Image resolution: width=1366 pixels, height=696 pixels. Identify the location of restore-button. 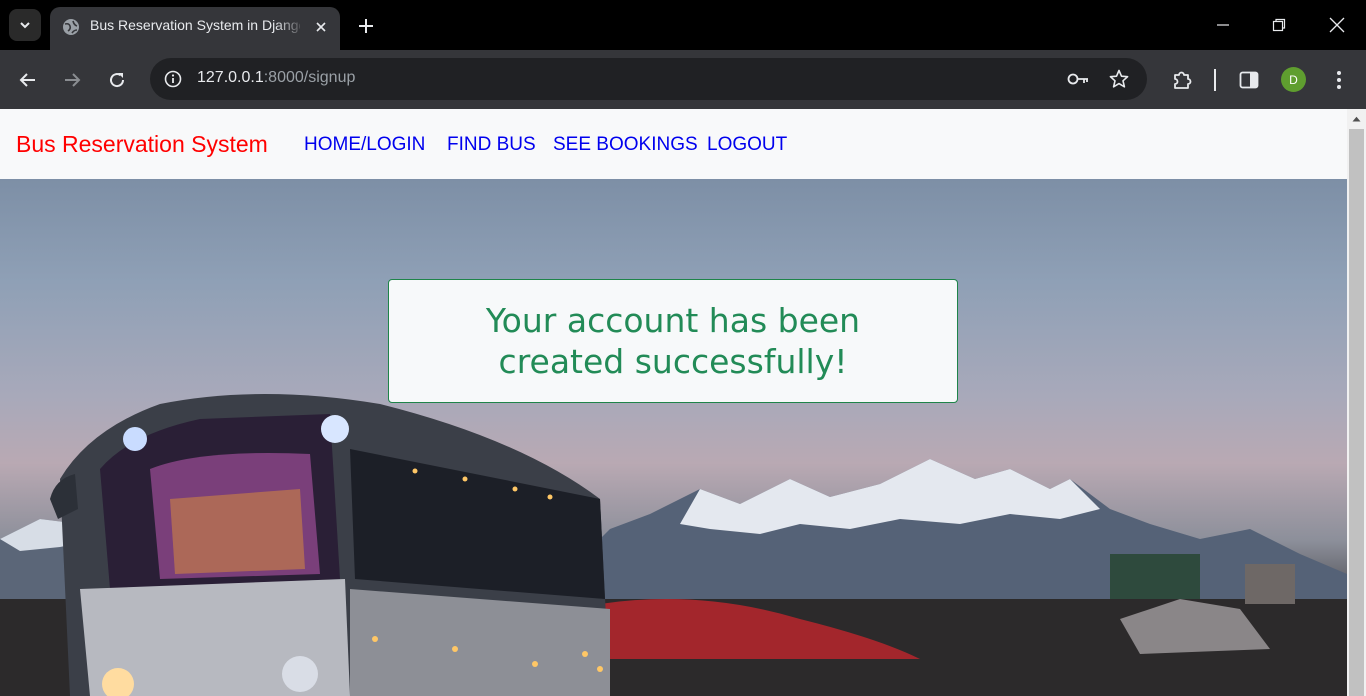
(1279, 25).